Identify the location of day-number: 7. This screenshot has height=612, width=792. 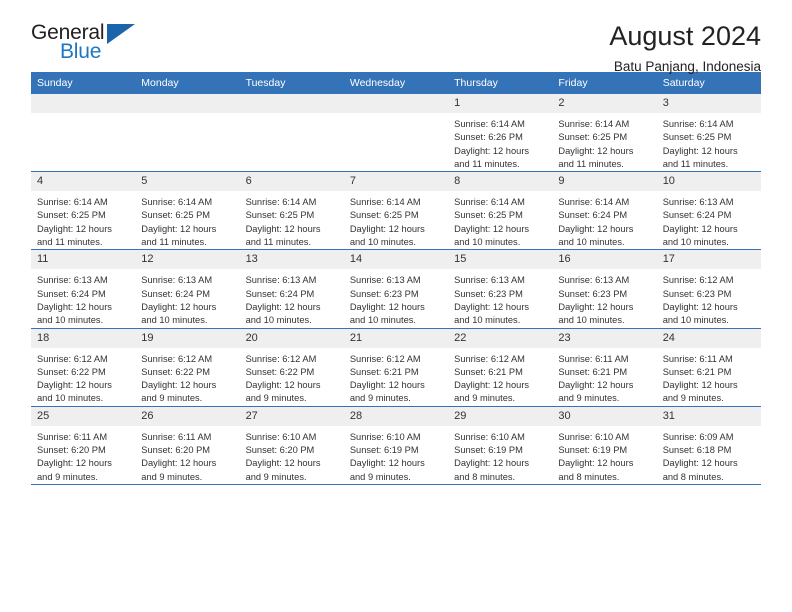
(396, 182).